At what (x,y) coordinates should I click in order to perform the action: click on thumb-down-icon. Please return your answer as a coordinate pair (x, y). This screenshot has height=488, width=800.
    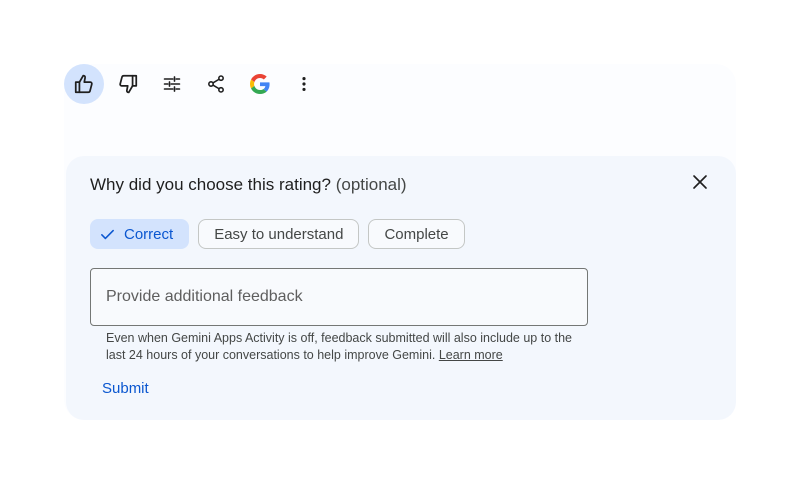
    Looking at the image, I should click on (128, 84).